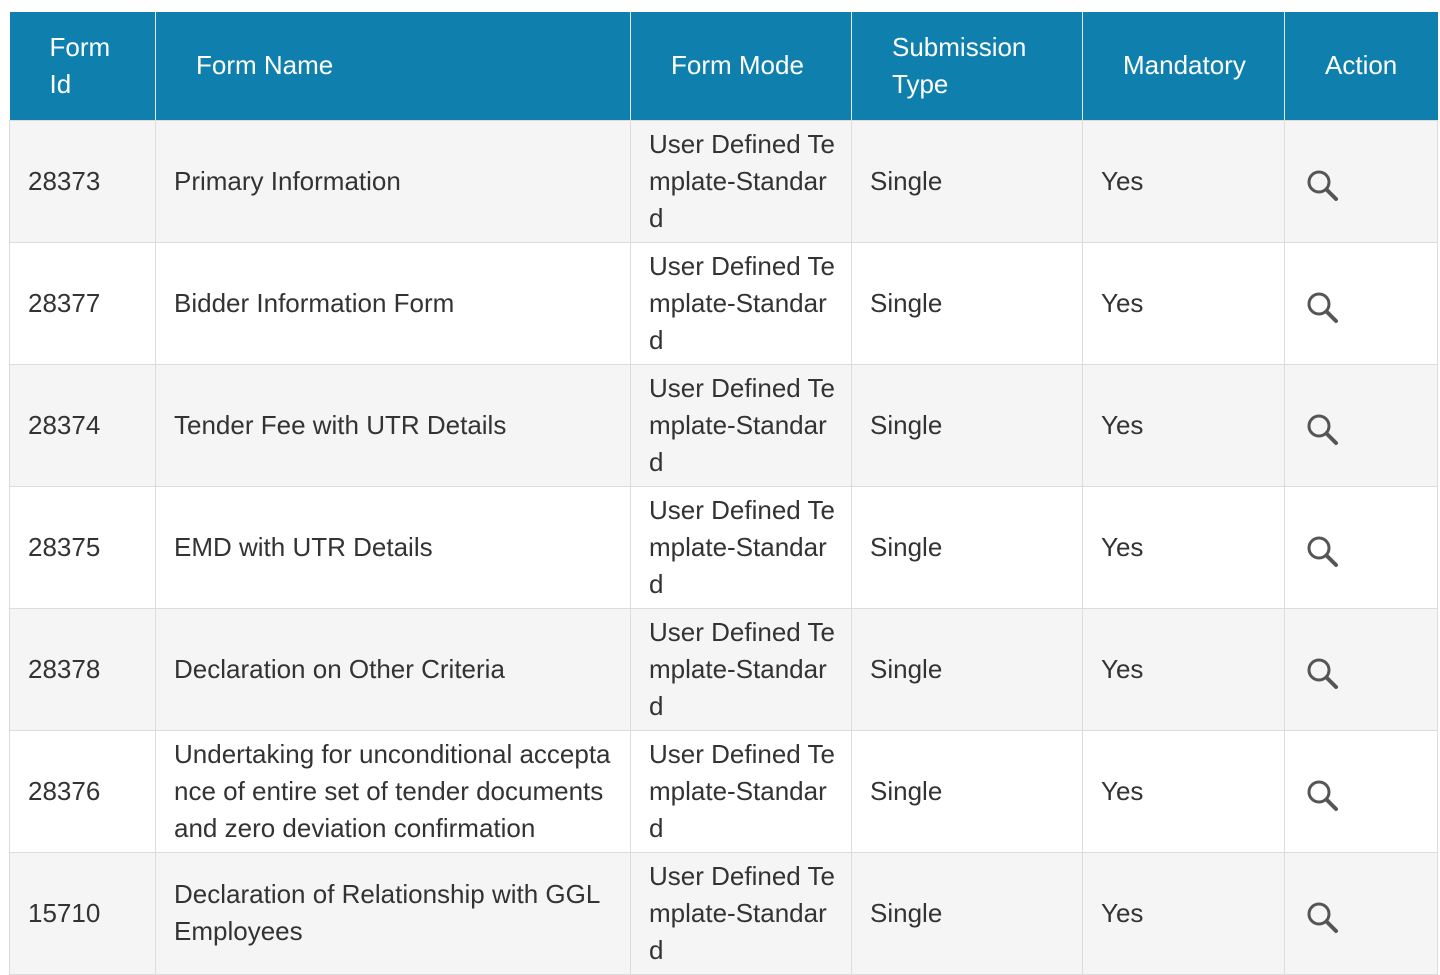 Image resolution: width=1440 pixels, height=975 pixels. What do you see at coordinates (82, 913) in the screenshot?
I see `cell-form-id: 15710` at bounding box center [82, 913].